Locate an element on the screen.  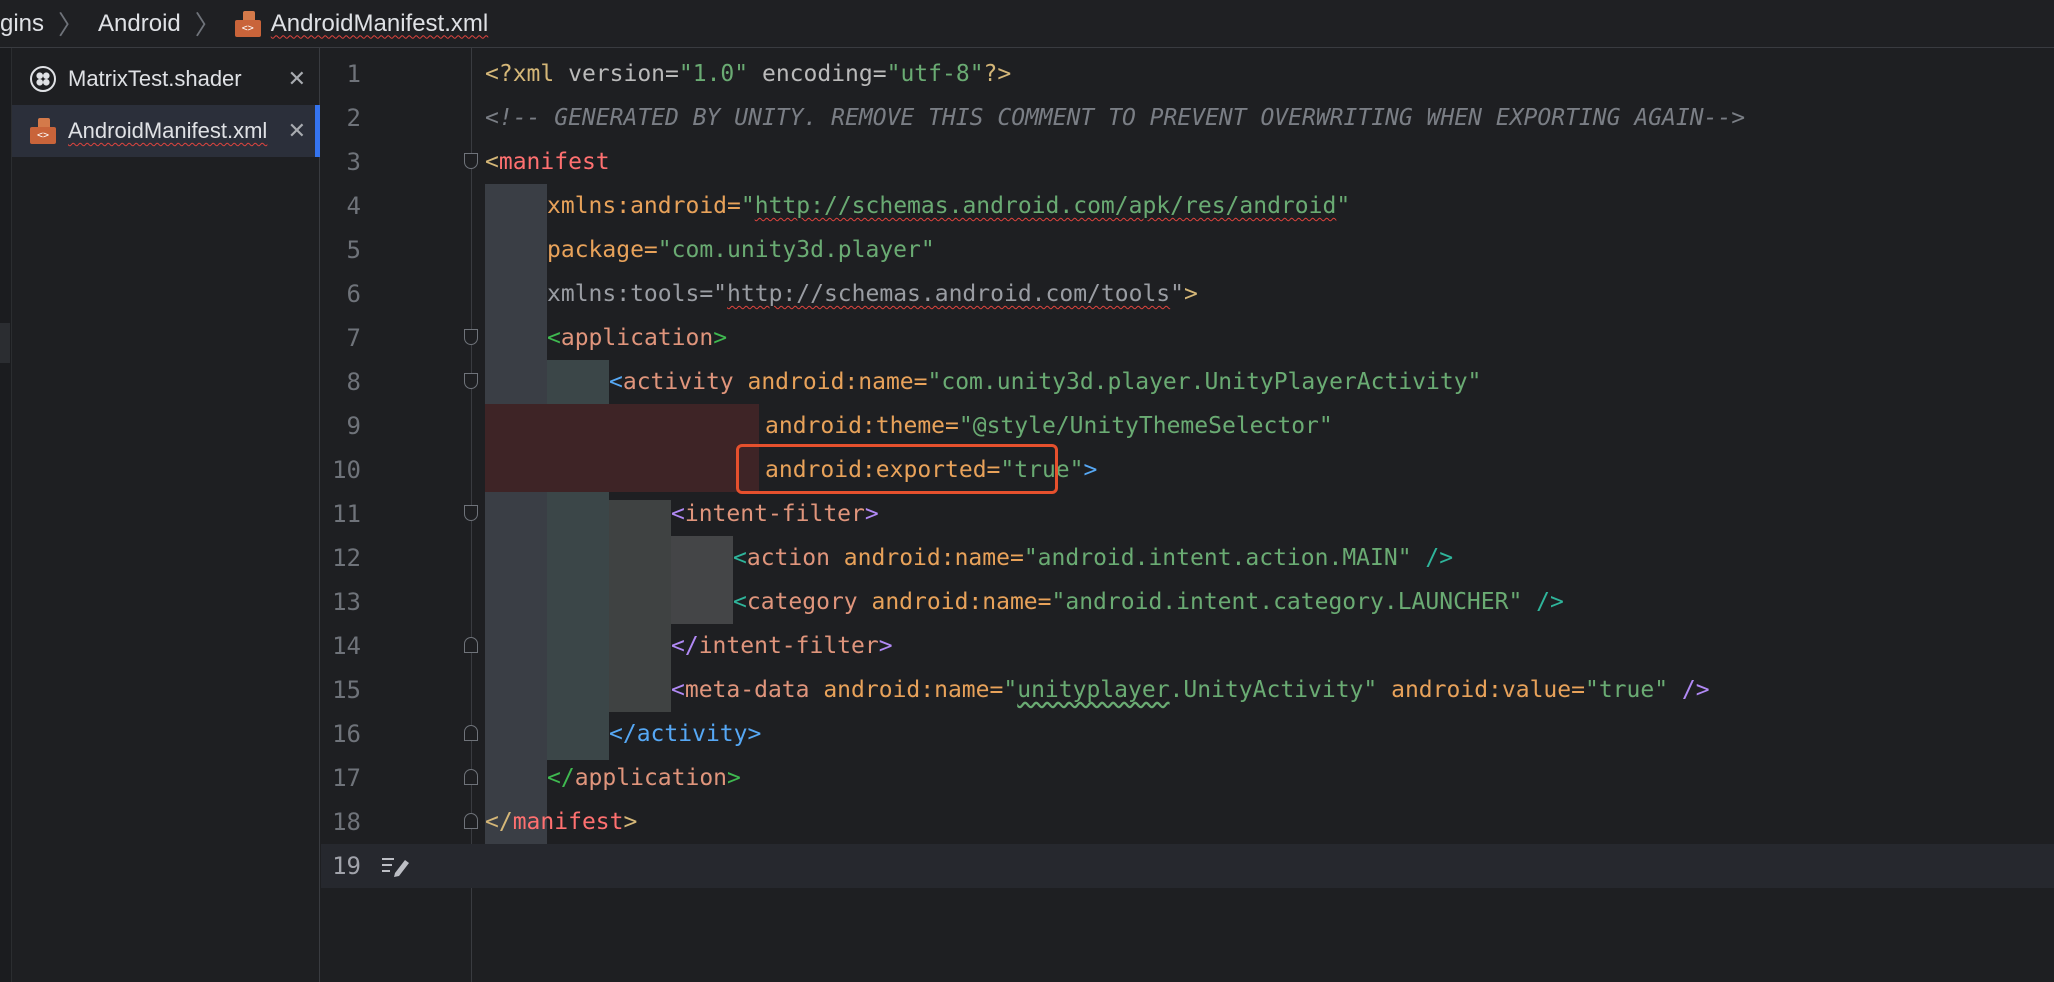
tab-androidmanifest-xml: <> AndroidManifest.xml ✕ is located at coordinates (166, 131).